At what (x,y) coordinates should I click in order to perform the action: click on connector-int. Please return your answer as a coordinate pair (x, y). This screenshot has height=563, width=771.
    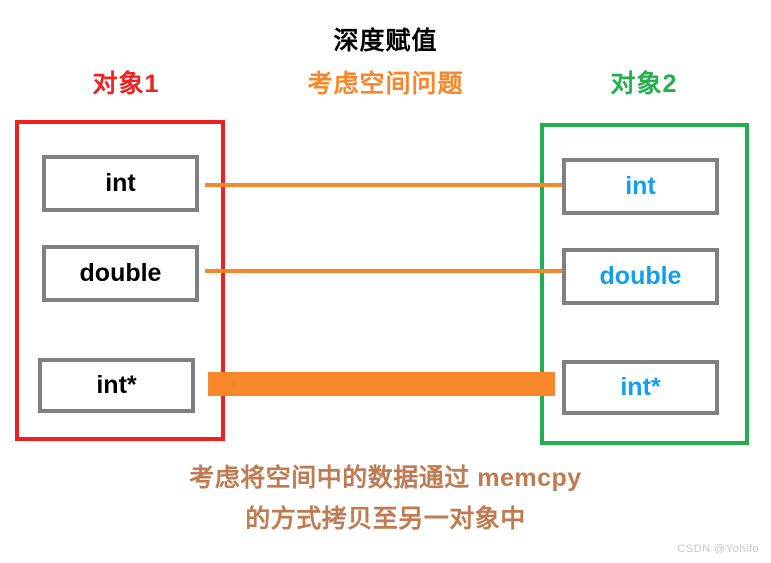
    Looking at the image, I should click on (385, 185).